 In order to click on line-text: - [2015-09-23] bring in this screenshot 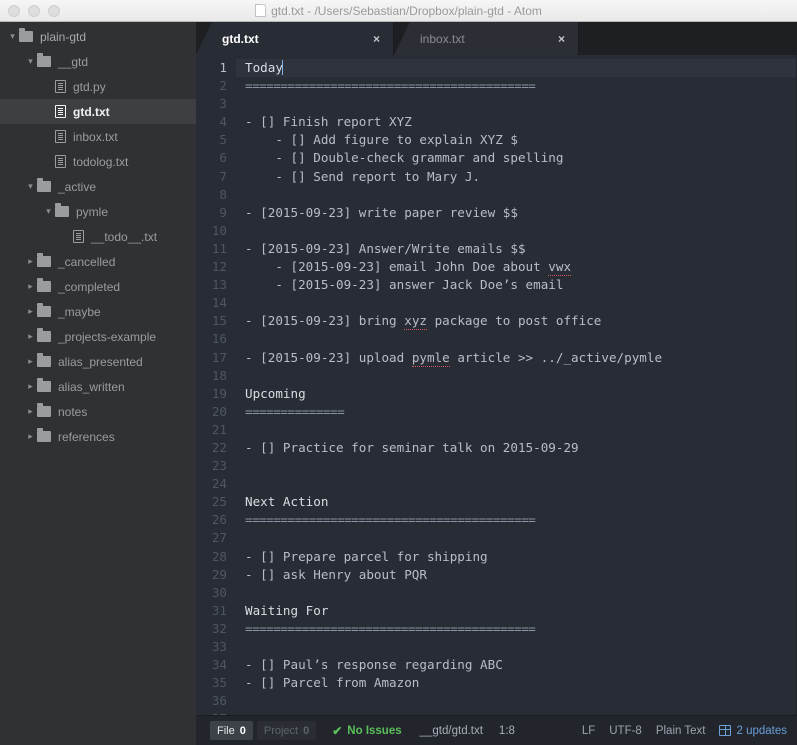, I will do `click(325, 321)`.